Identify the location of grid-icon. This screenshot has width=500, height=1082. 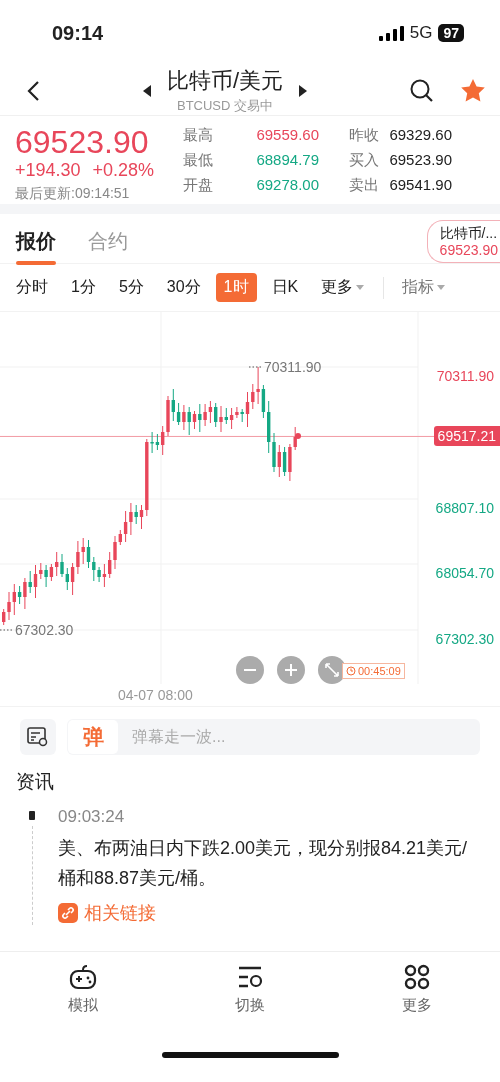
(416, 977).